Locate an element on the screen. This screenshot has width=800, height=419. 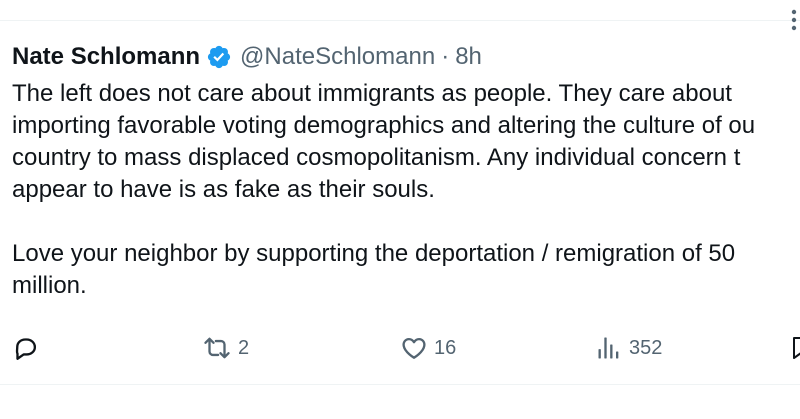
tweet-header: Nate Schlomann @NateSchlomann · 8h is located at coordinates (406, 57).